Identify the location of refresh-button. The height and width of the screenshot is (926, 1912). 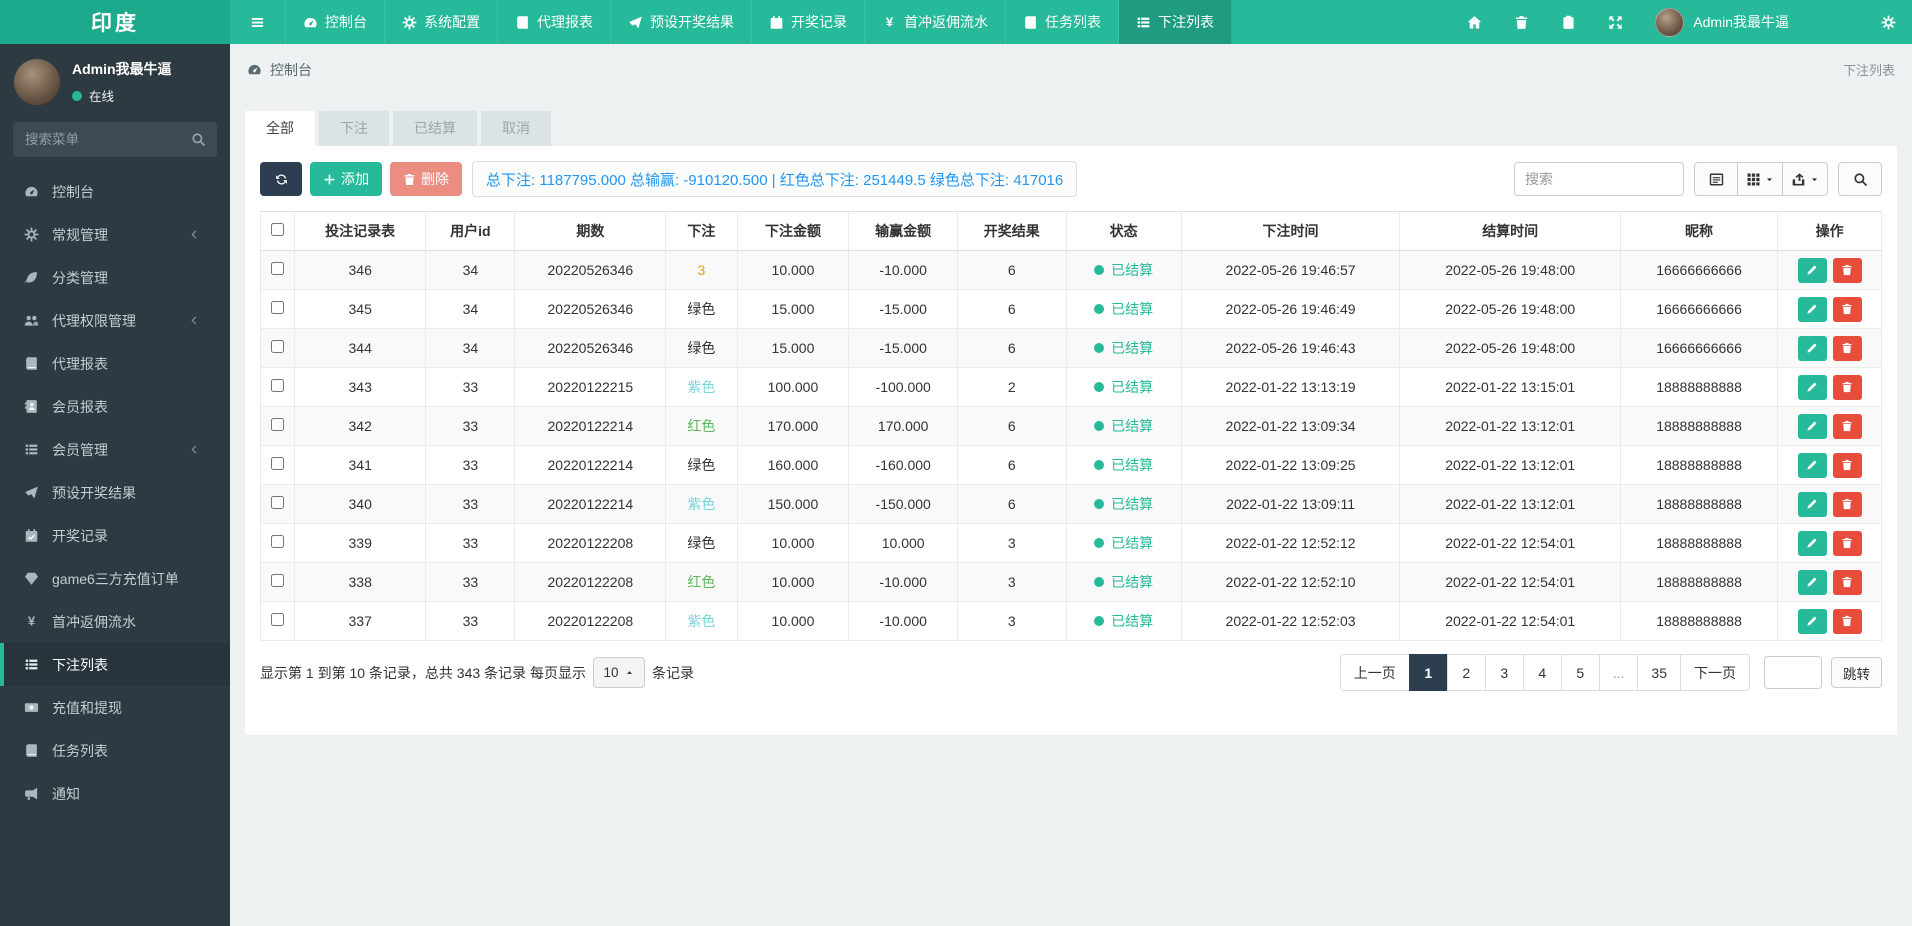
(281, 179).